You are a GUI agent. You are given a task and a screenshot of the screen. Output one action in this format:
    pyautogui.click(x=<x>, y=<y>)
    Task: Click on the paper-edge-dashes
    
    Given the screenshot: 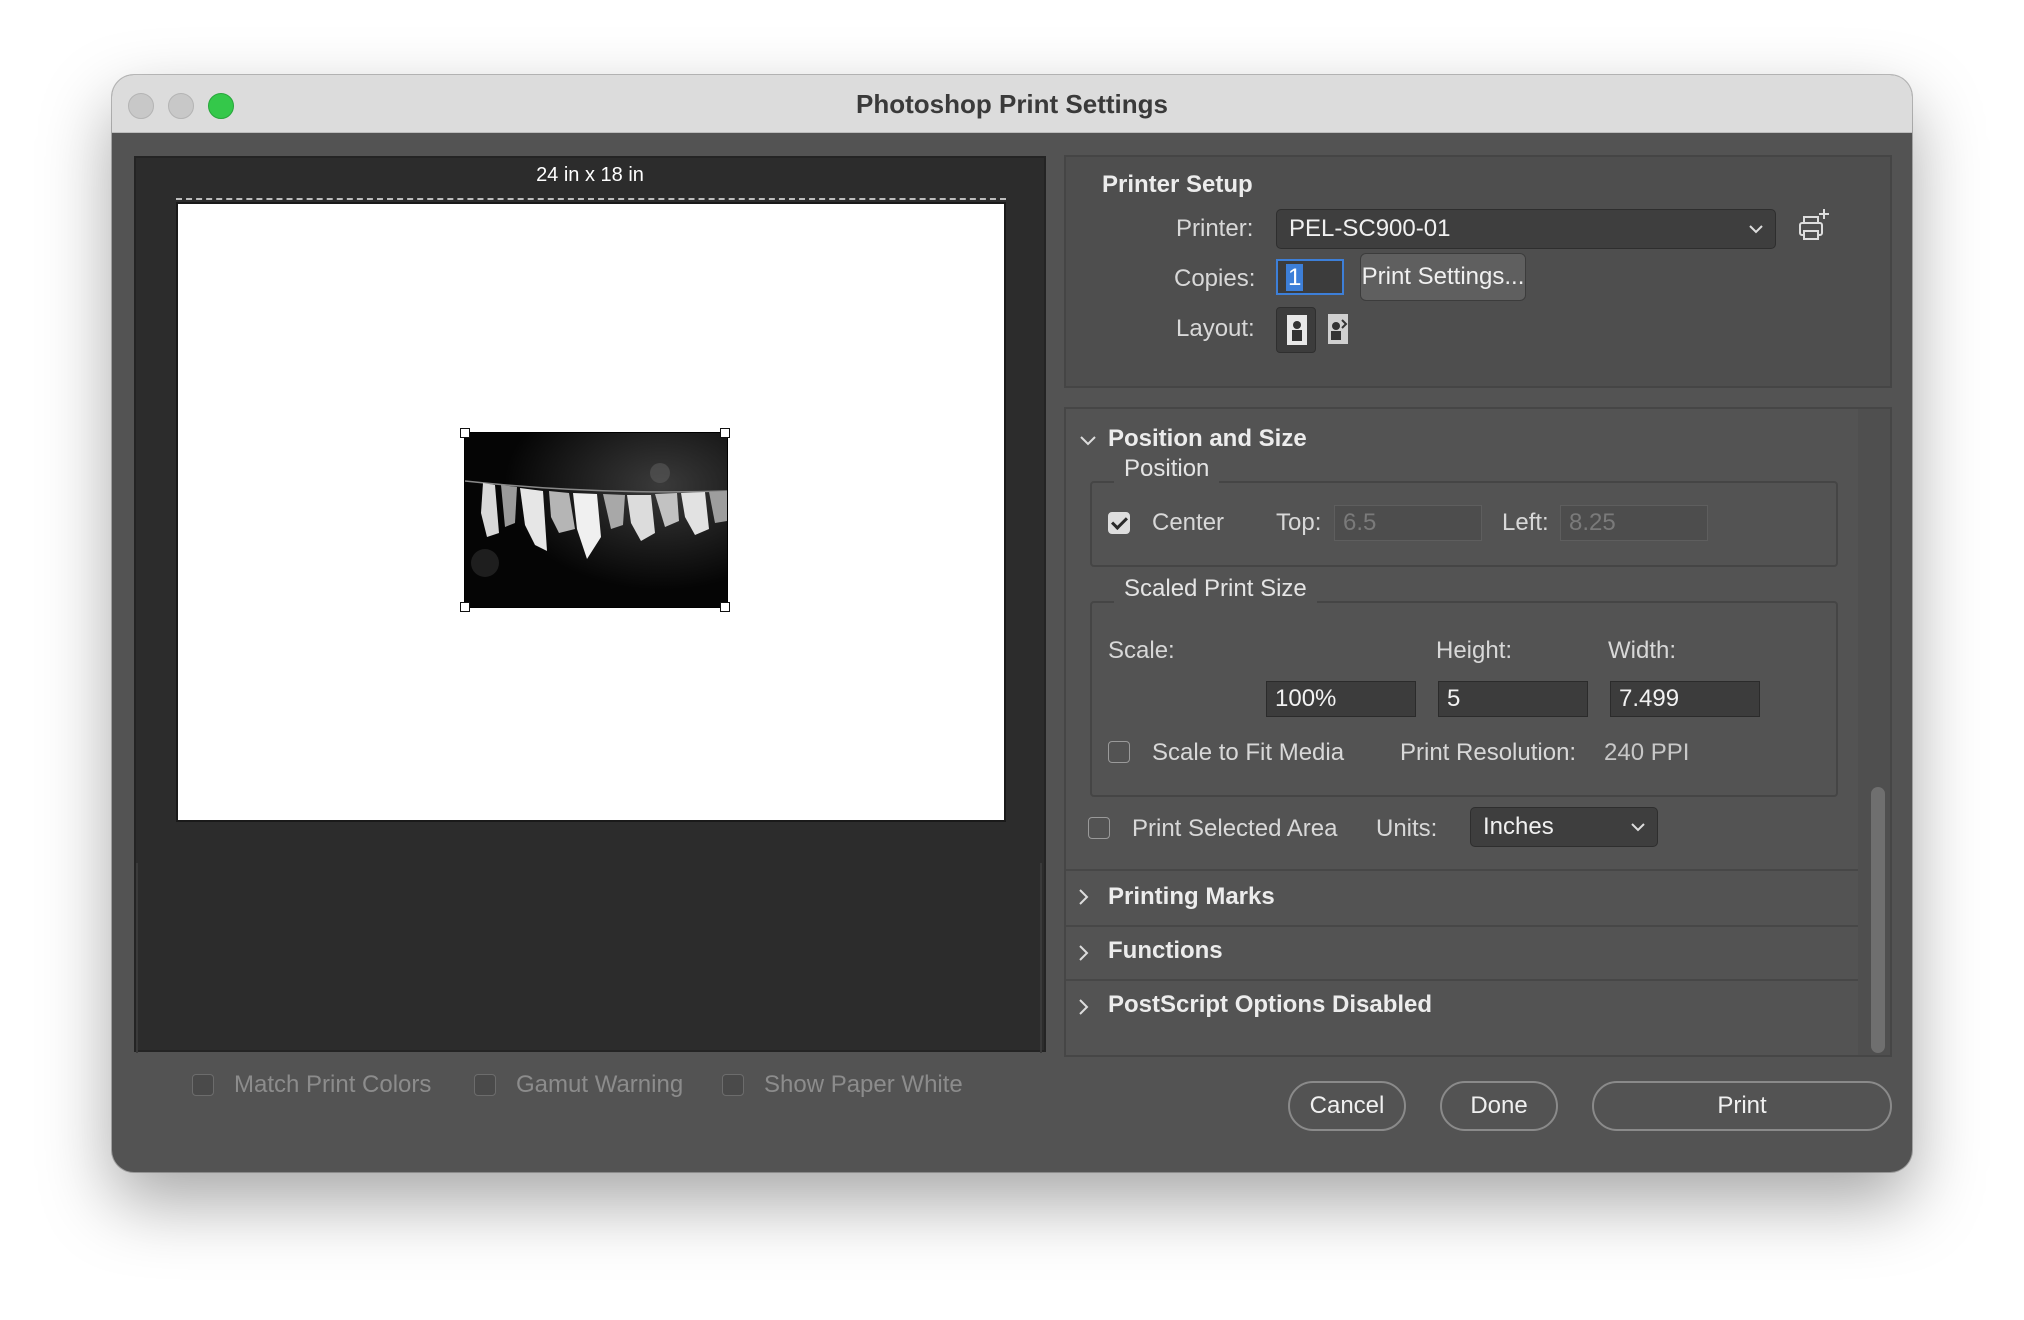 What is the action you would take?
    pyautogui.click(x=591, y=199)
    